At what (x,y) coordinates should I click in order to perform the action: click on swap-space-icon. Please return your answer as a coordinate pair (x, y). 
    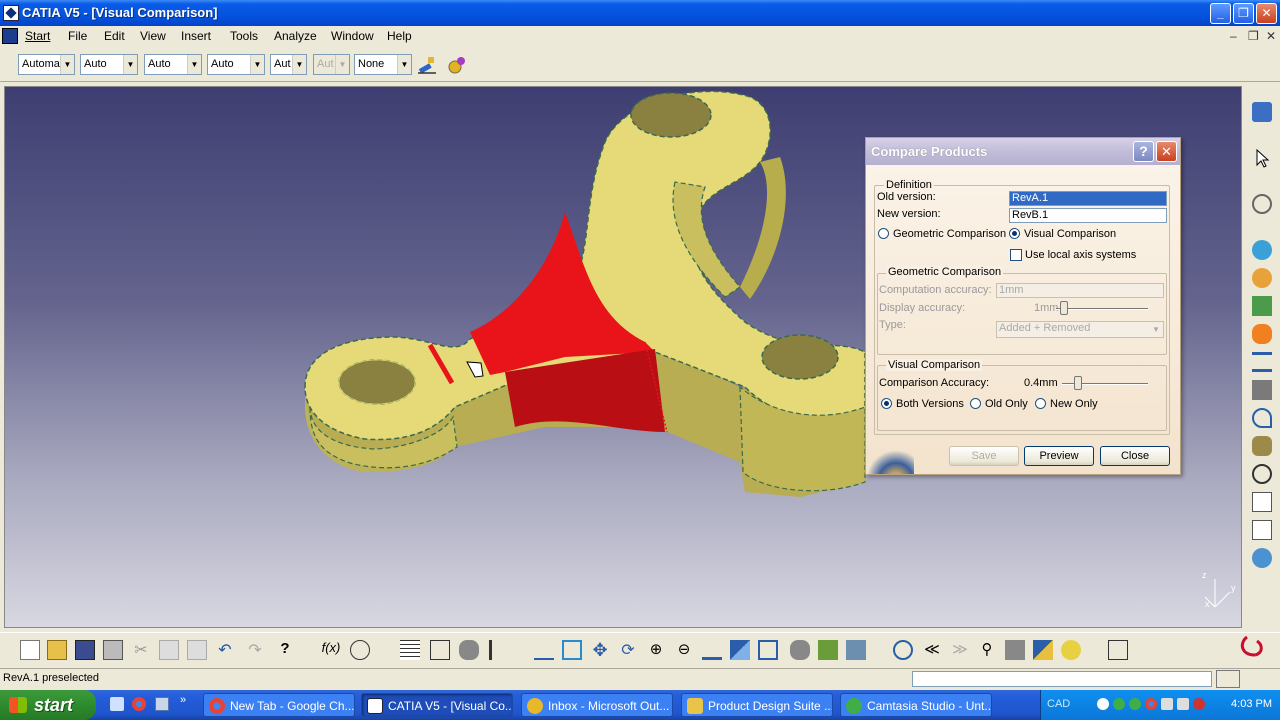
    Looking at the image, I should click on (856, 650).